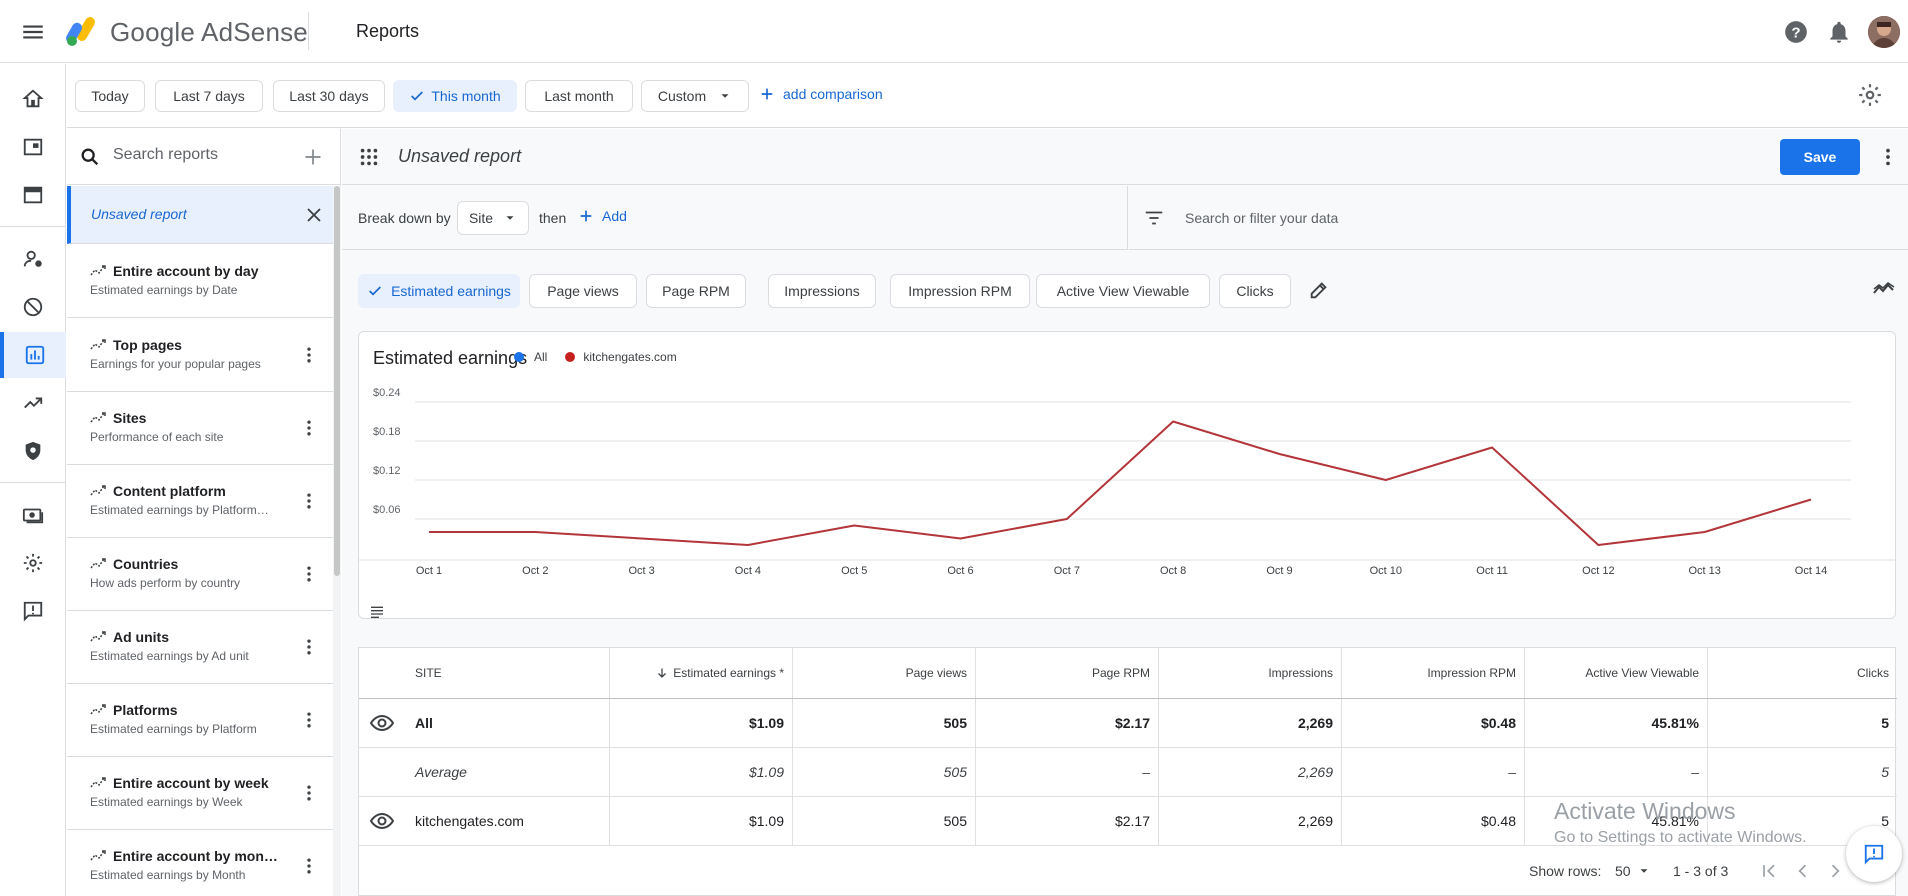 The width and height of the screenshot is (1908, 896). I want to click on filter-icon, so click(1154, 218).